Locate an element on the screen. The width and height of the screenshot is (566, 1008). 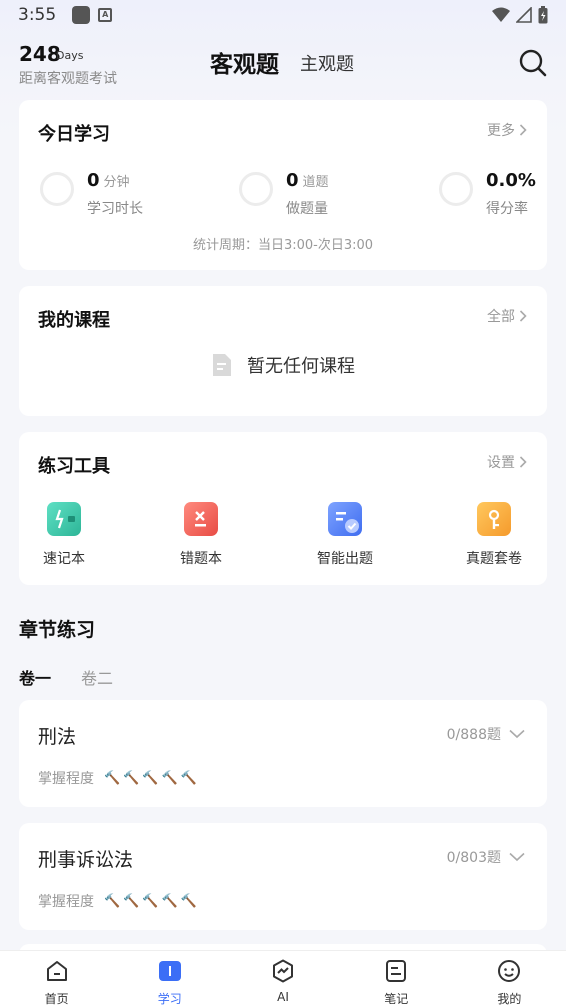
empty-document-icon is located at coordinates (222, 365).